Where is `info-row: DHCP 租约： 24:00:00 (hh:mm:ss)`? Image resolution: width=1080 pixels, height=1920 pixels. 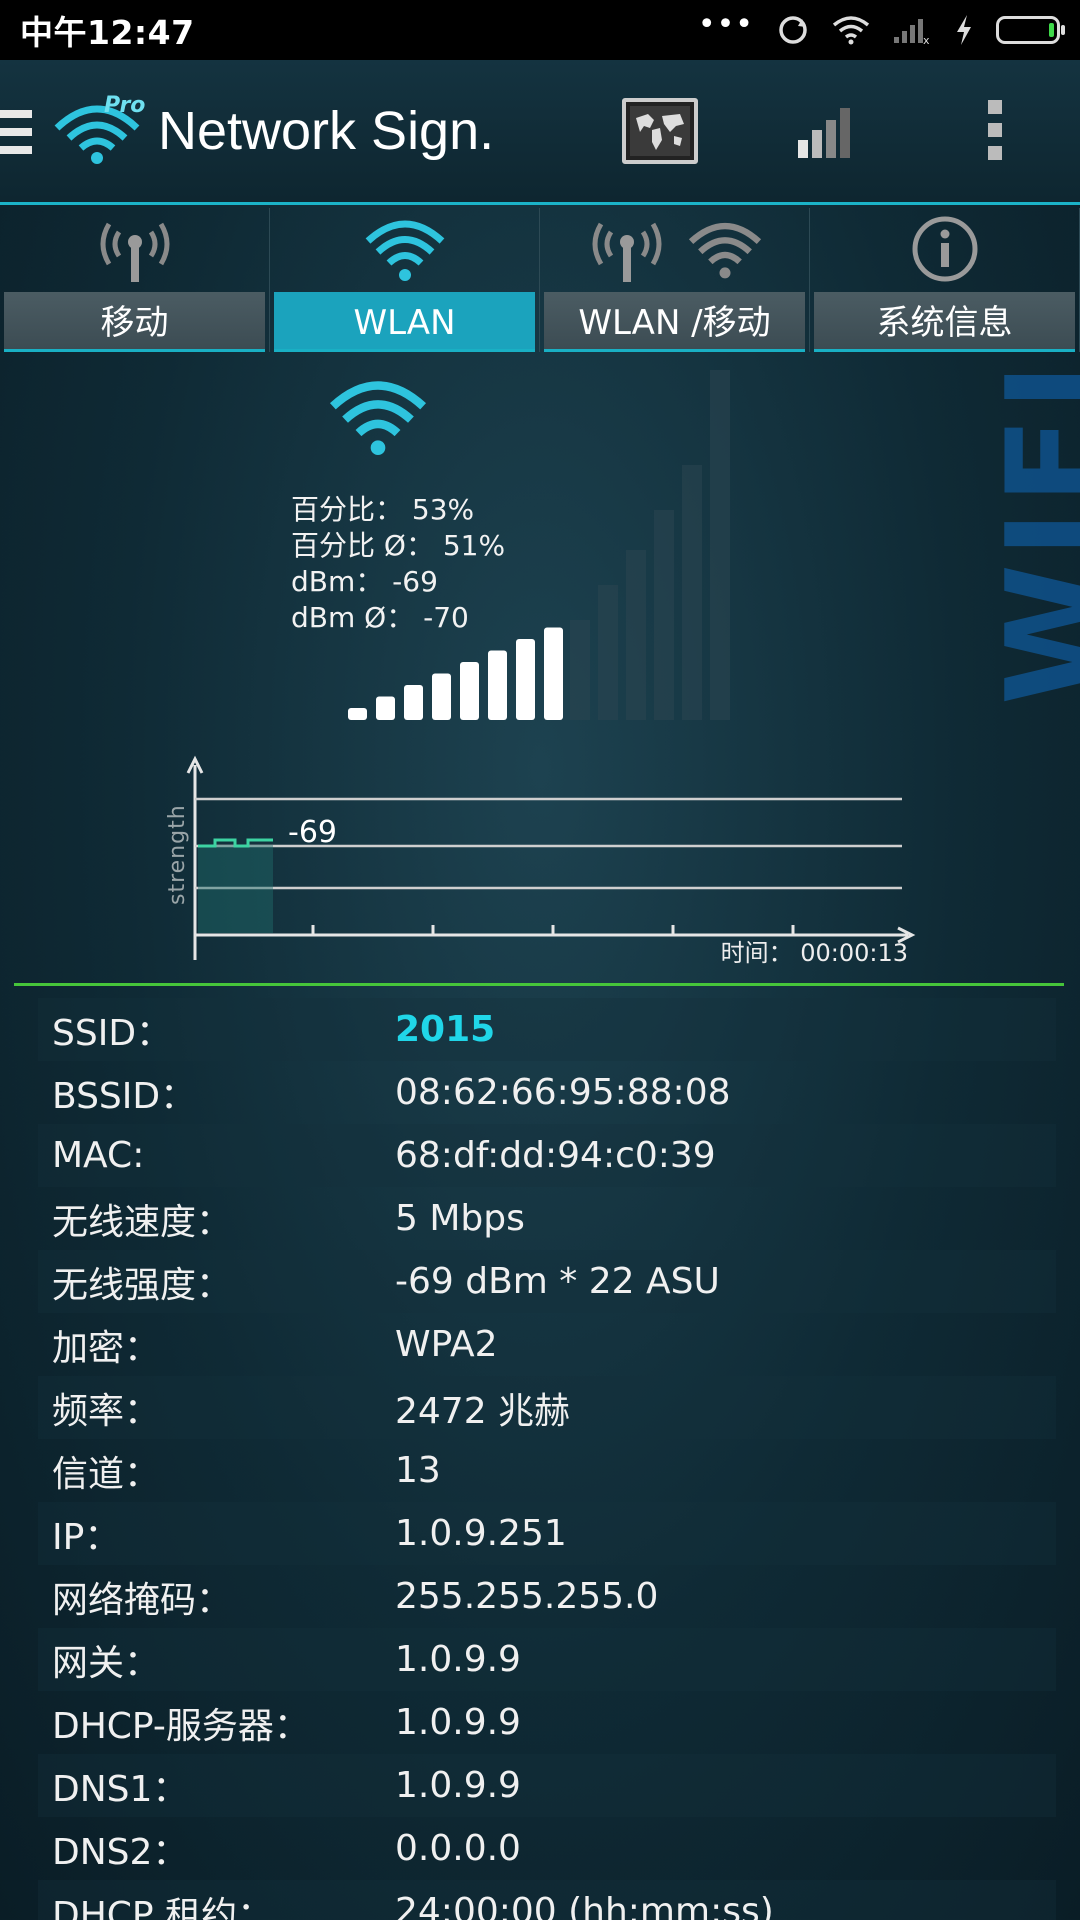
info-row: DHCP 租约： 24:00:00 (hh:mm:ss) is located at coordinates (547, 1900).